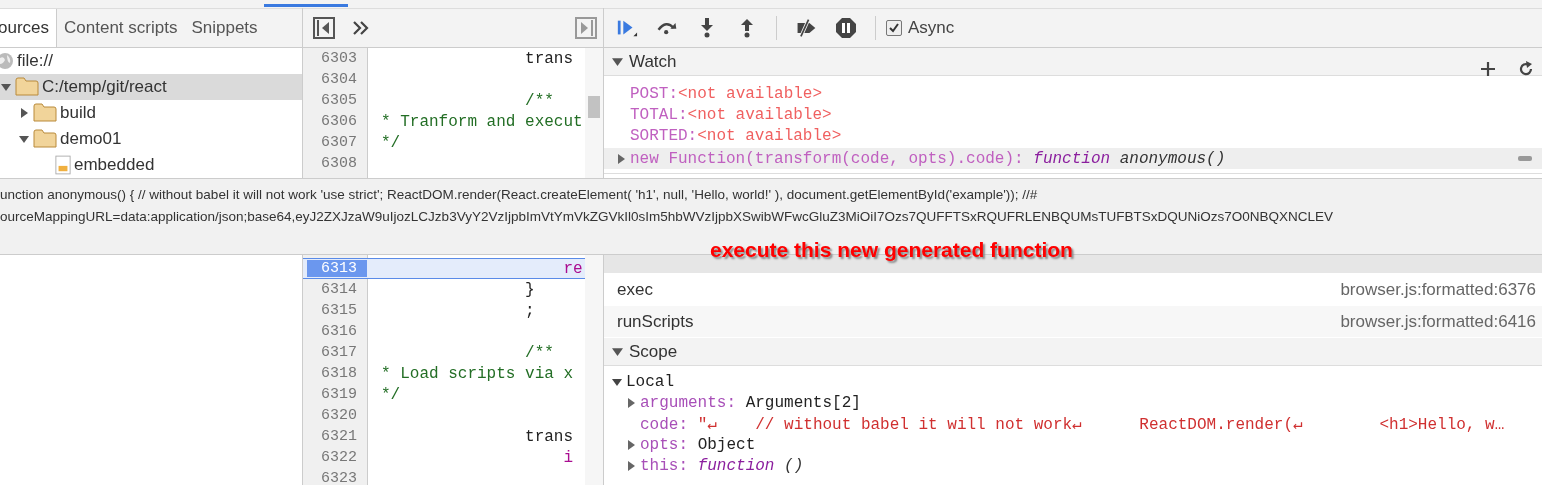 Image resolution: width=1542 pixels, height=485 pixels. Describe the element at coordinates (572, 268) in the screenshot. I see `code-line: re` at that location.